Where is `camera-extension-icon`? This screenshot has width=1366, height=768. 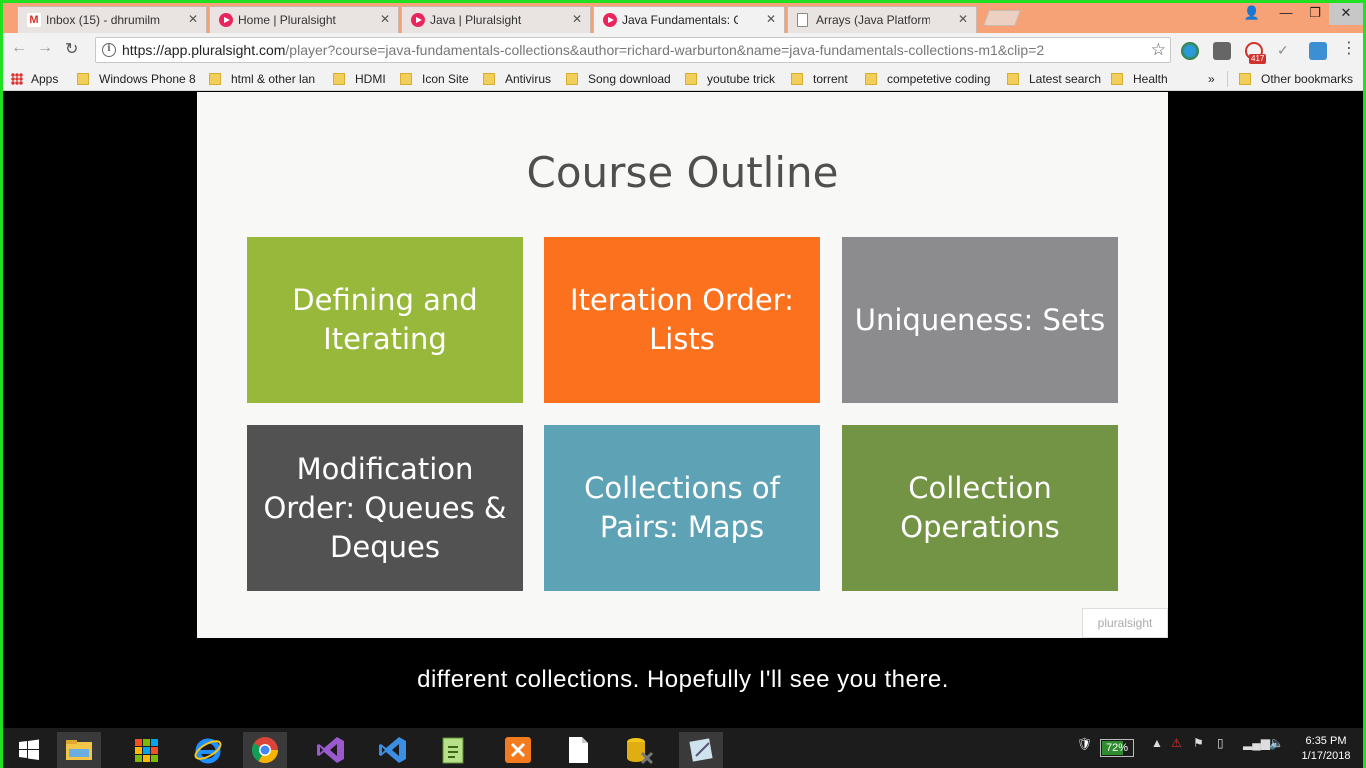 camera-extension-icon is located at coordinates (1222, 51).